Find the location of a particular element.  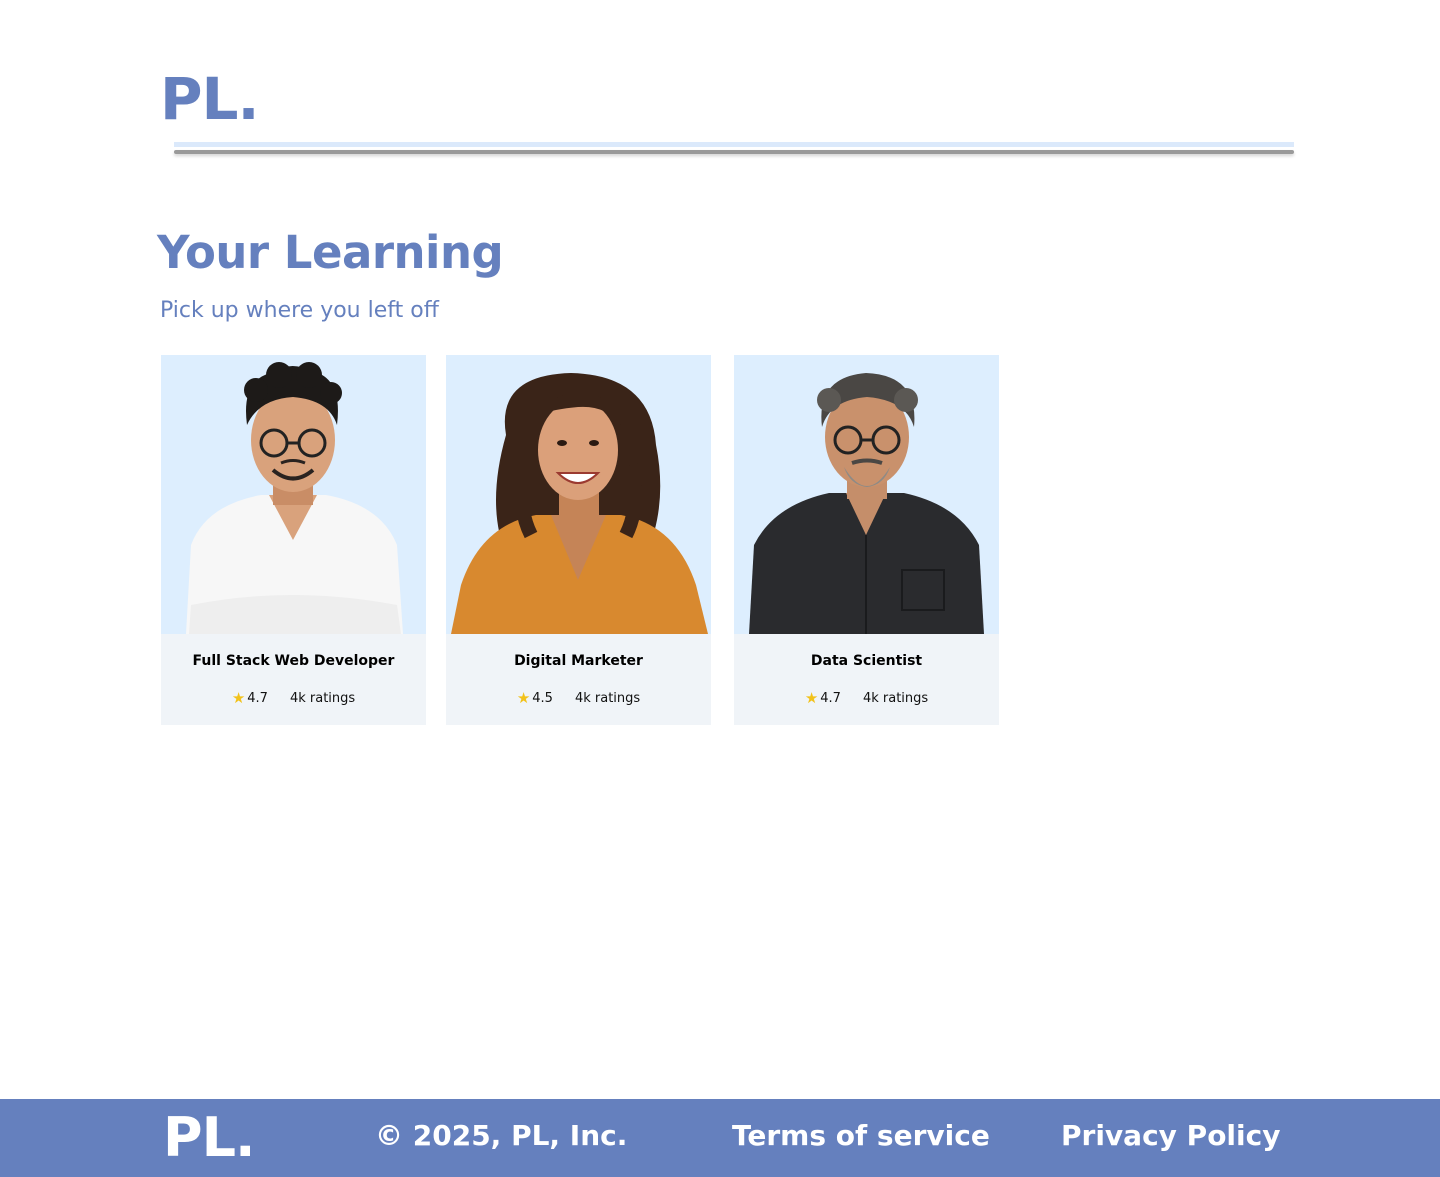

page-title: Your Learning is located at coordinates (330, 252).